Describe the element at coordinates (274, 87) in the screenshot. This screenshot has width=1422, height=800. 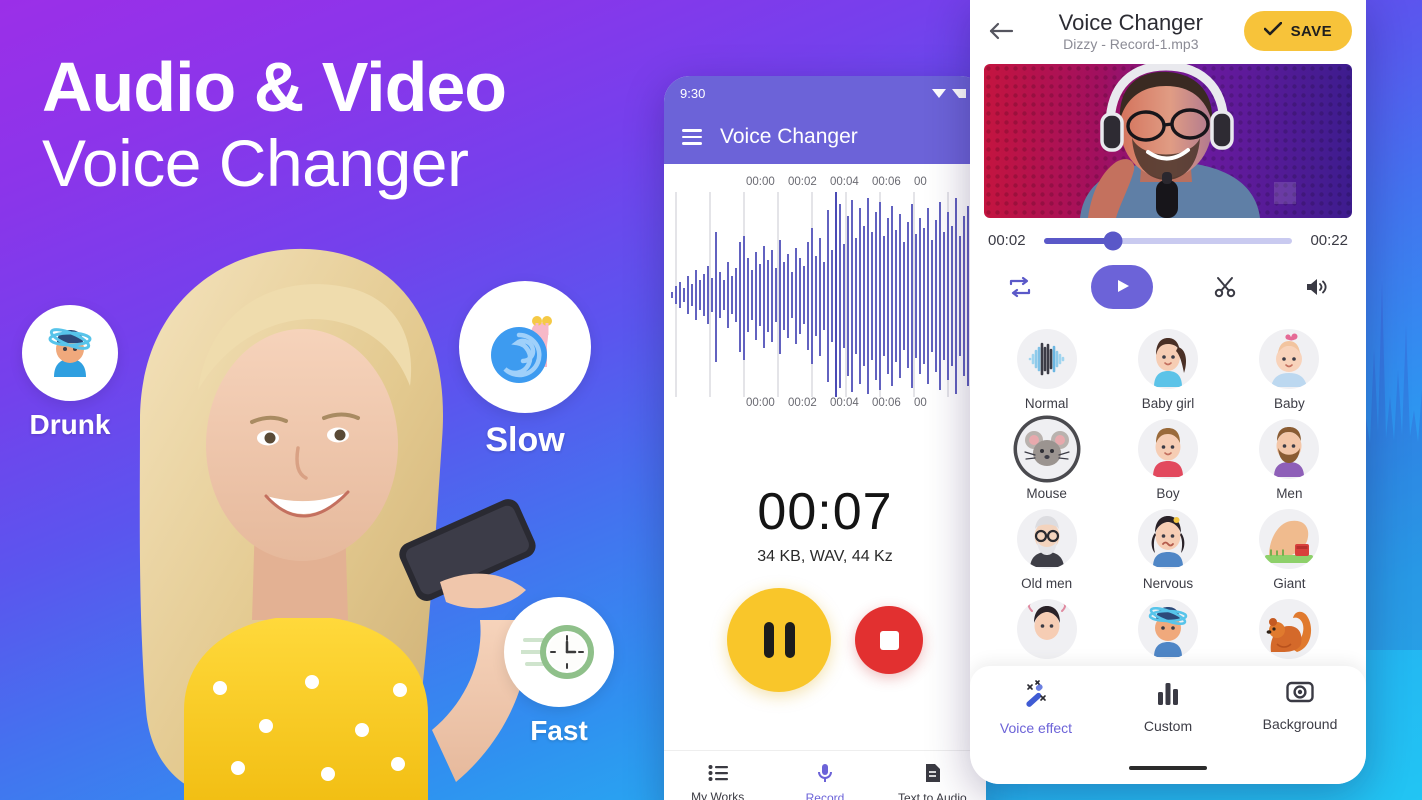
I see `promo-headline-bold: Audio & Video` at that location.